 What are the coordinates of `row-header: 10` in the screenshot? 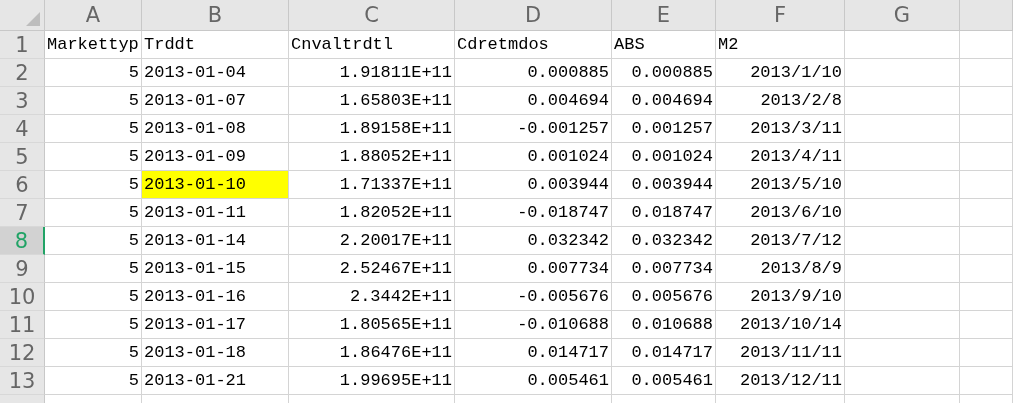 It's located at (22, 297).